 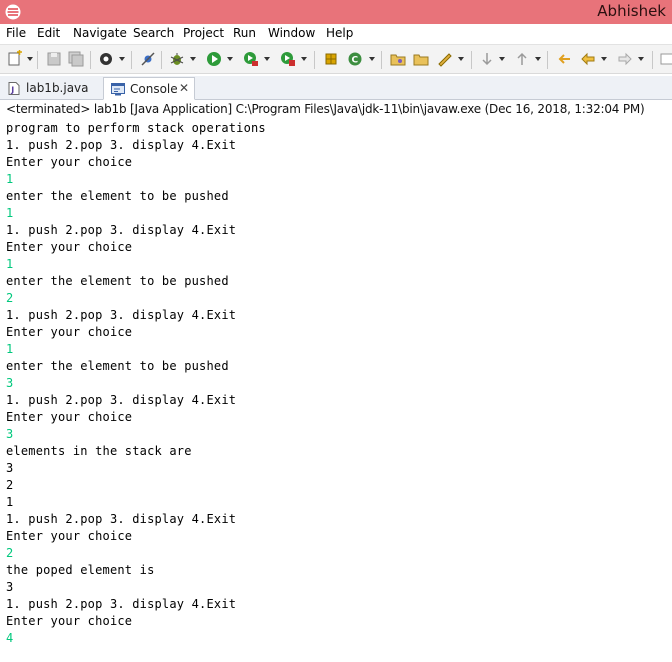 I want to click on back-icon, so click(x=588, y=59).